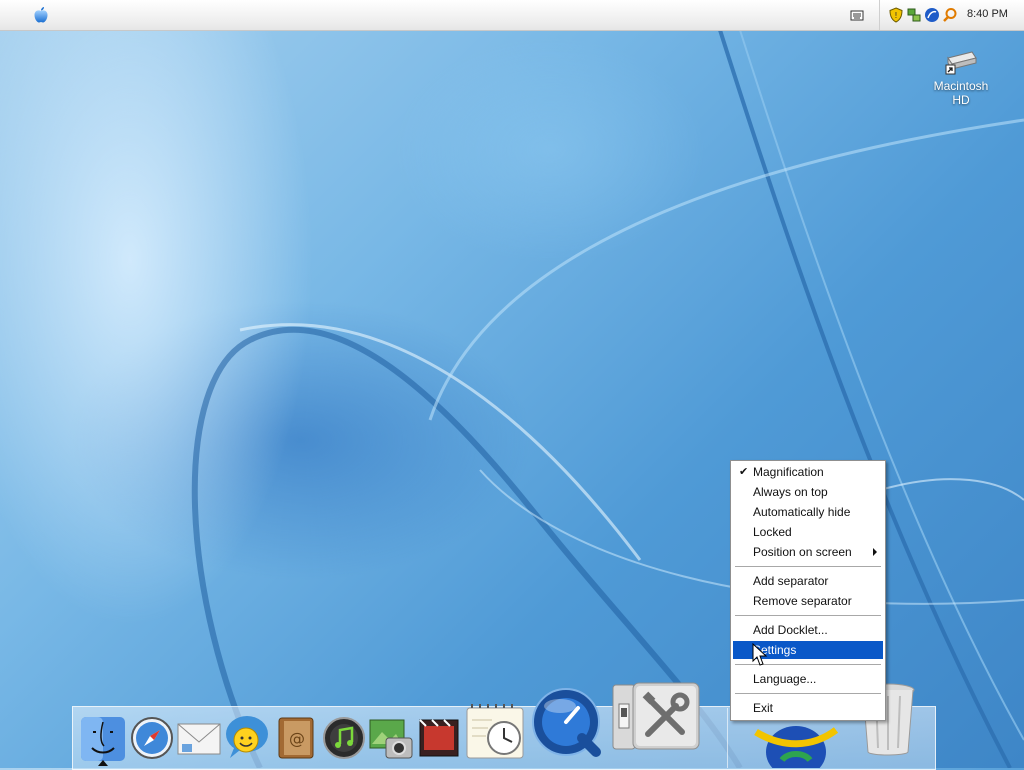  Describe the element at coordinates (41, 15) in the screenshot. I see `apple-logo-icon` at that location.